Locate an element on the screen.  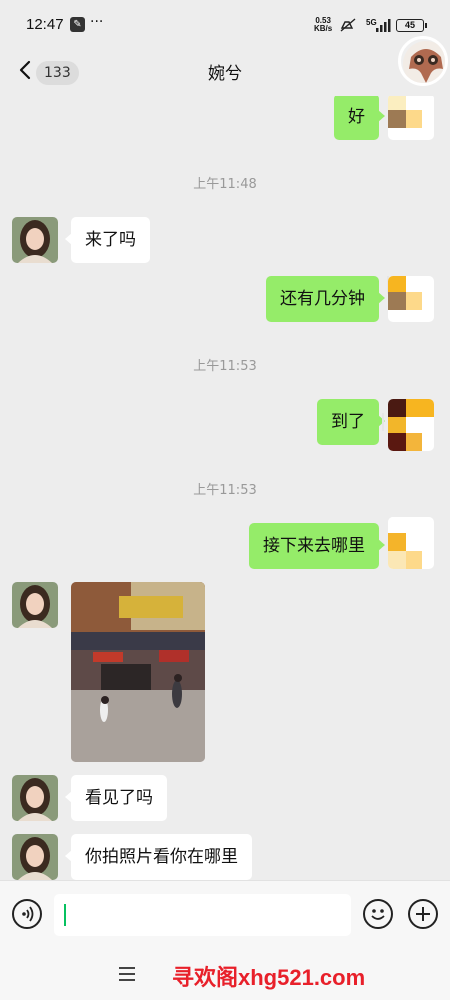
net-speed-unit: KB/s is located at coordinates (323, 28).